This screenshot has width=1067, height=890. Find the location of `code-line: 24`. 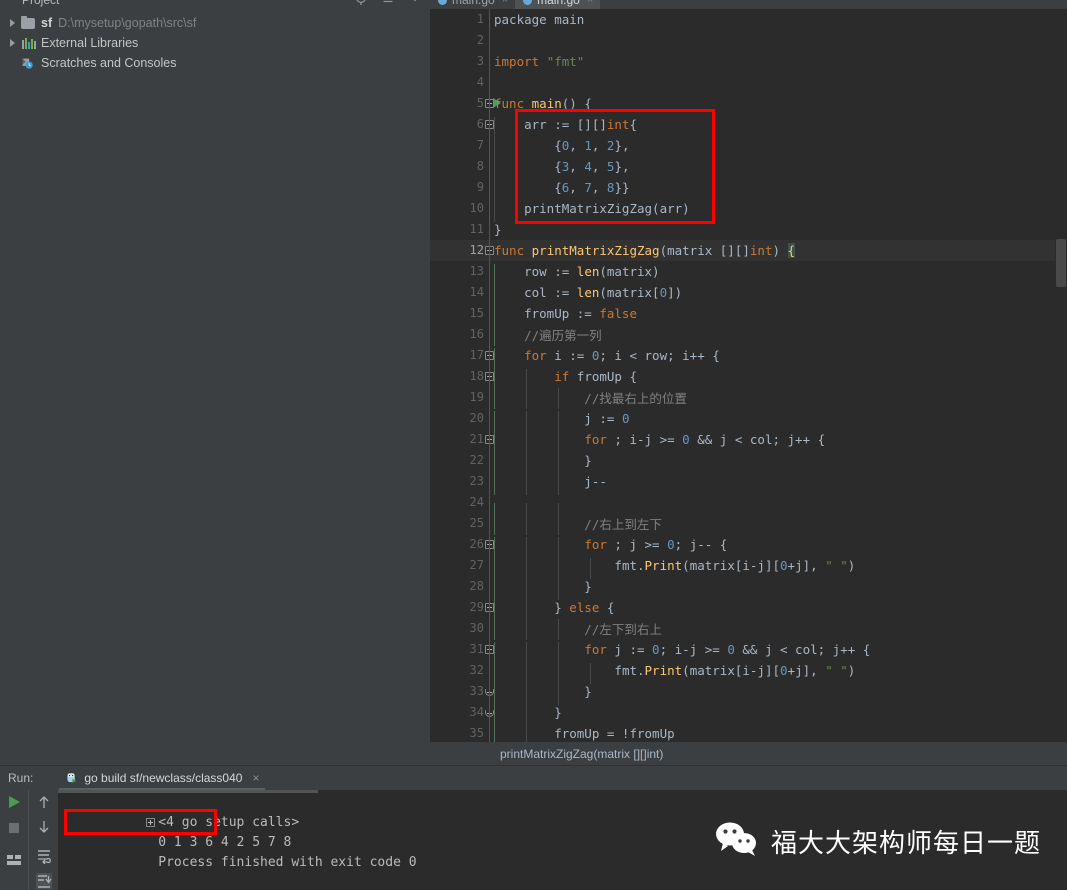

code-line: 24 is located at coordinates (748, 508).